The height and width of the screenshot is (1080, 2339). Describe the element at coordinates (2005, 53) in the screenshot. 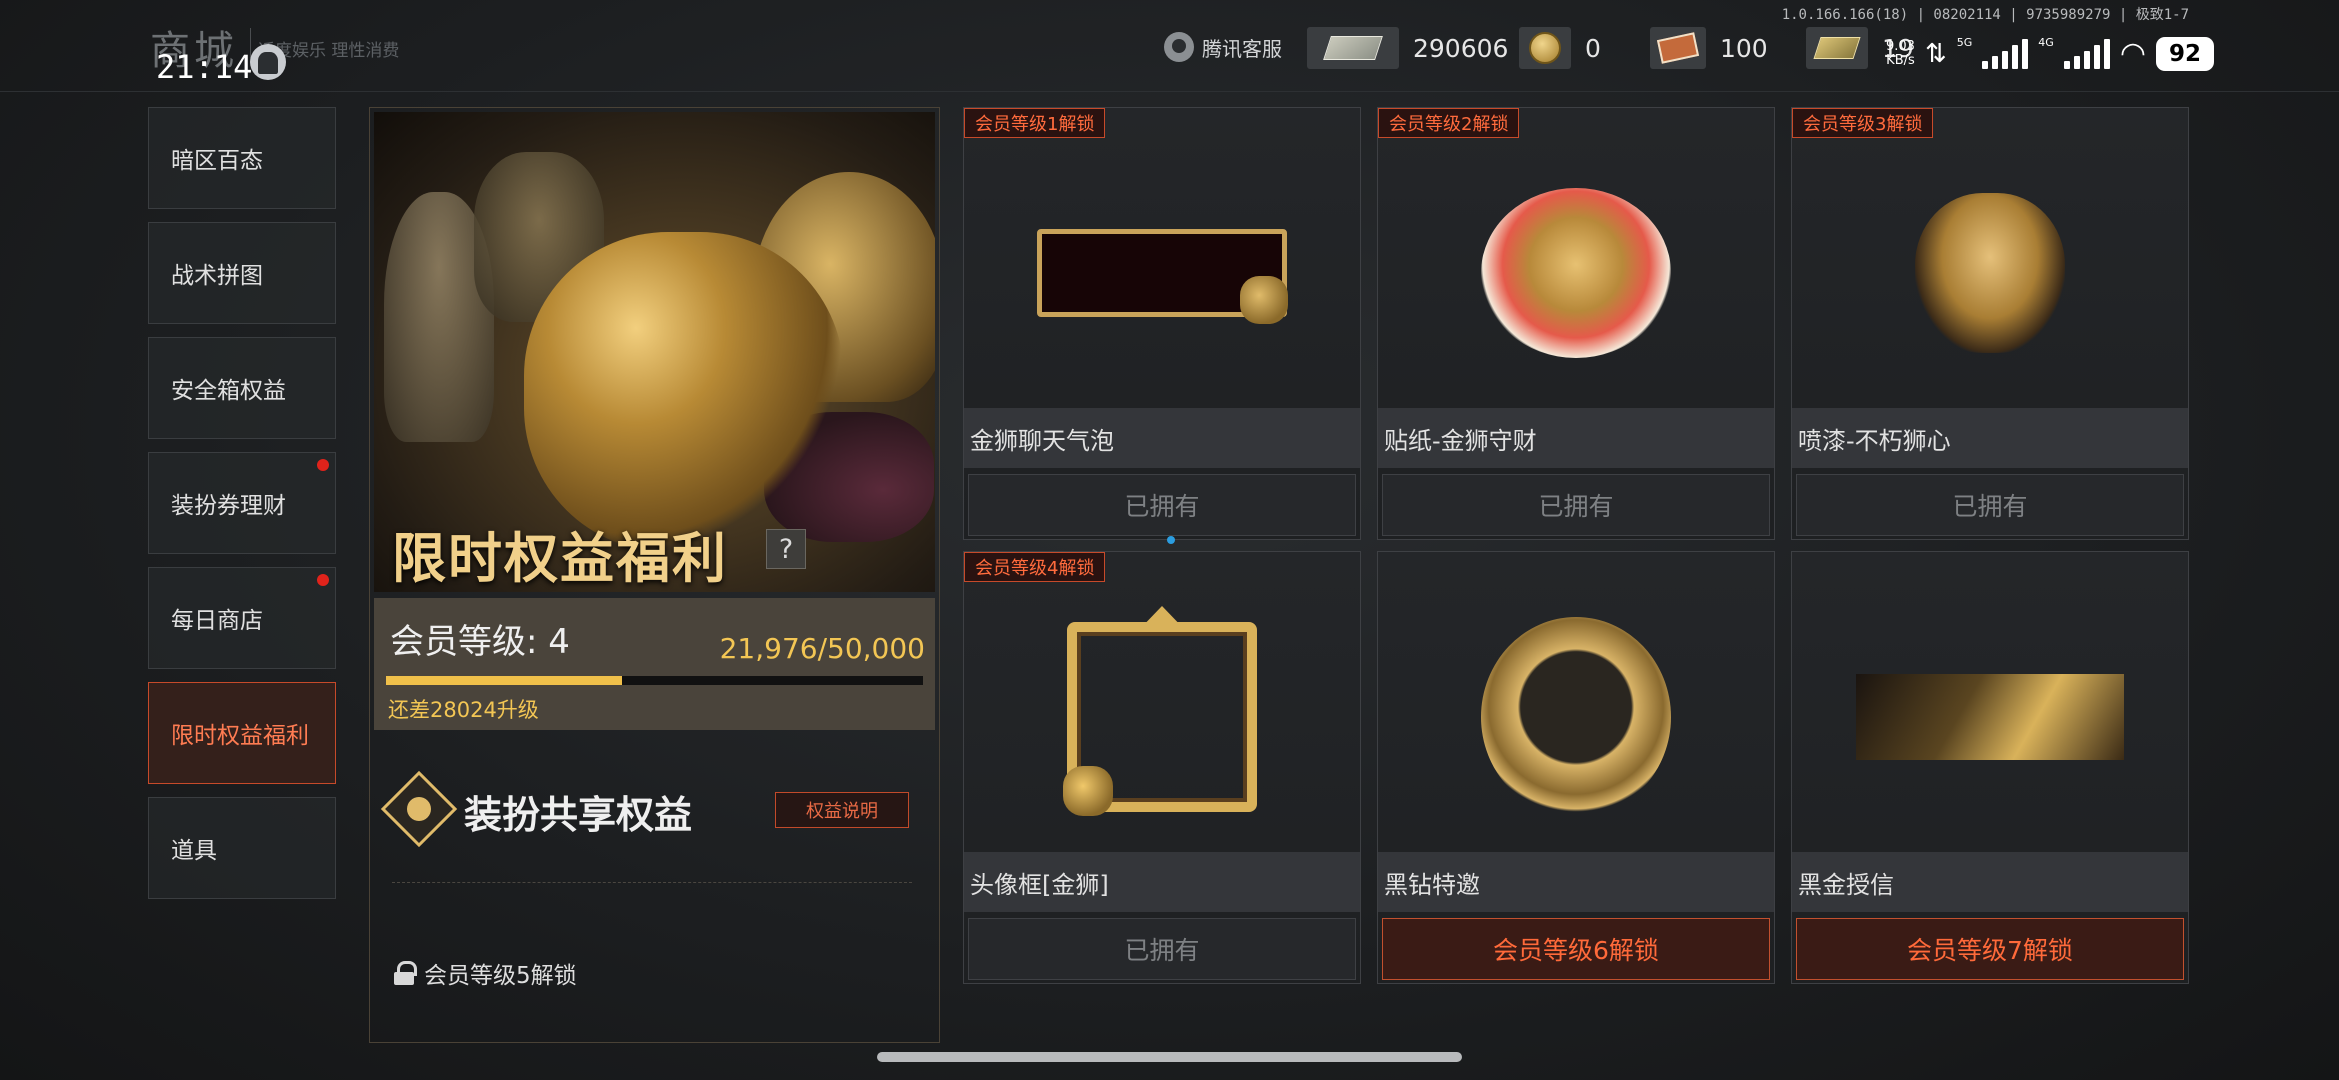

I see `signal-5g-icon` at that location.